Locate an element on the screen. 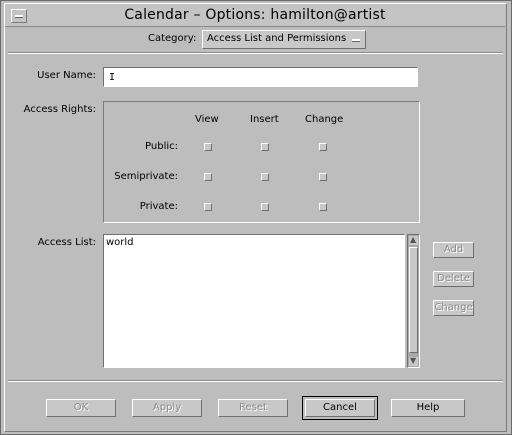  access-list-scrollbar: ▲ ▼ is located at coordinates (413, 301).